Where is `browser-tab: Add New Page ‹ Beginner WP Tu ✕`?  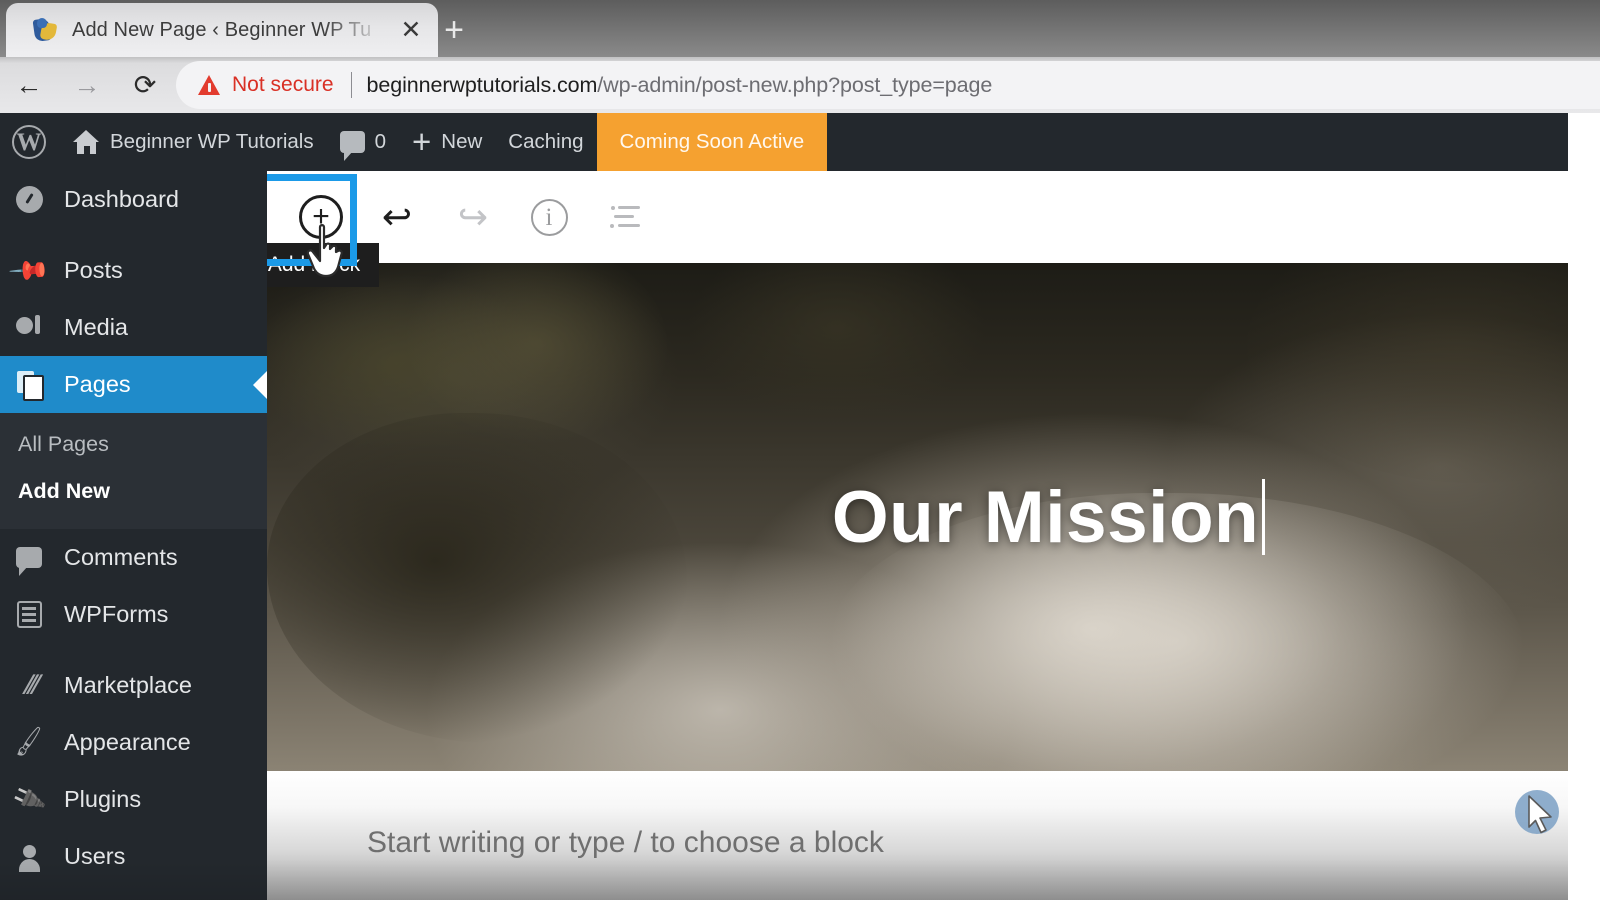 browser-tab: Add New Page ‹ Beginner WP Tu ✕ is located at coordinates (222, 30).